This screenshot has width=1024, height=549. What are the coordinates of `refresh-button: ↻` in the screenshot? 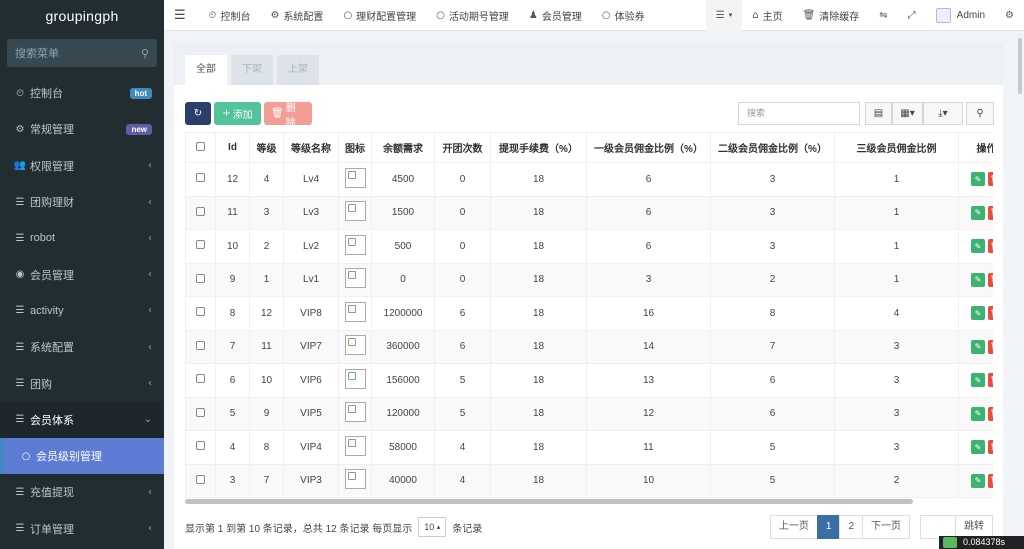 It's located at (198, 113).